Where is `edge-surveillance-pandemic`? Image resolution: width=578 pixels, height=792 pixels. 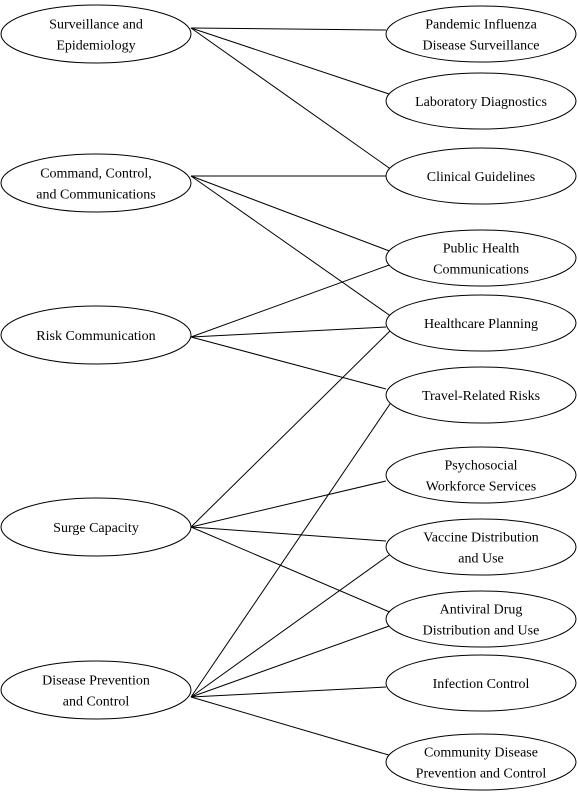 edge-surveillance-pandemic is located at coordinates (288, 29).